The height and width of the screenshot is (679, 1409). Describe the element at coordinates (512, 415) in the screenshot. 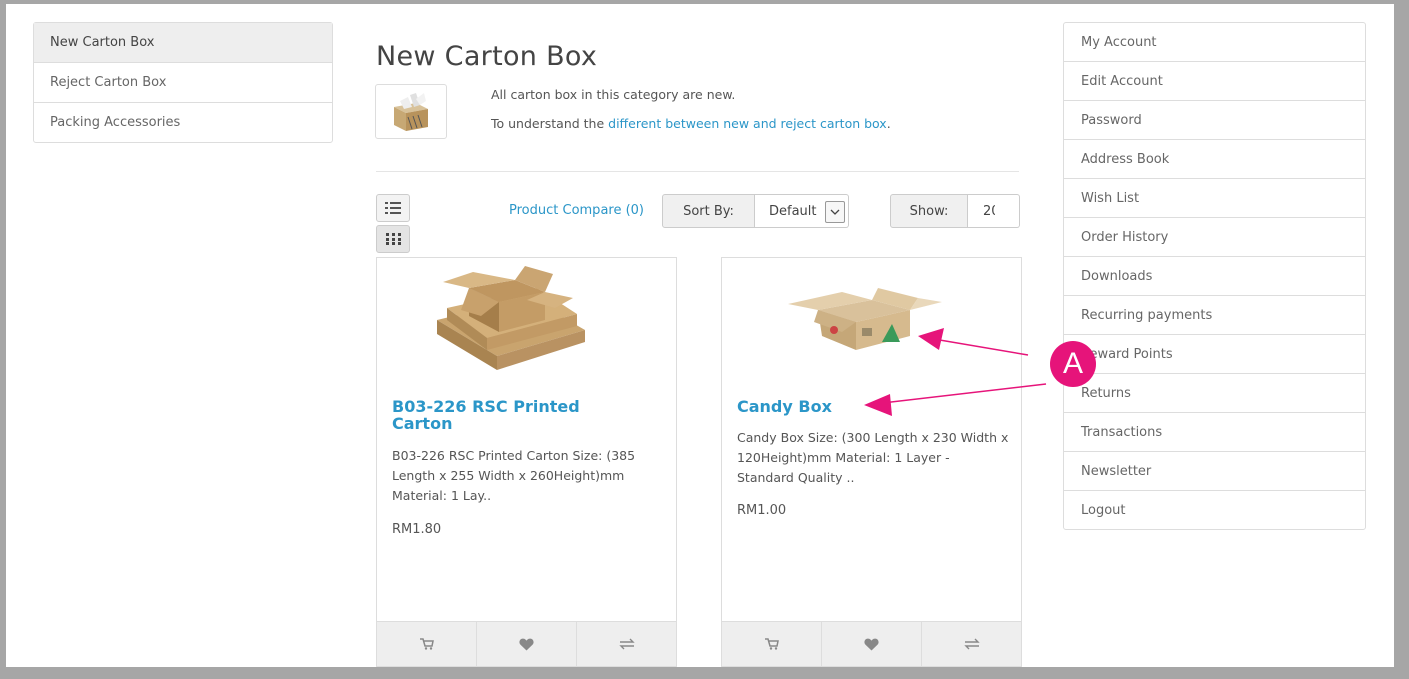

I see `product-name-link: B03-226 RSC Printed Carton` at that location.